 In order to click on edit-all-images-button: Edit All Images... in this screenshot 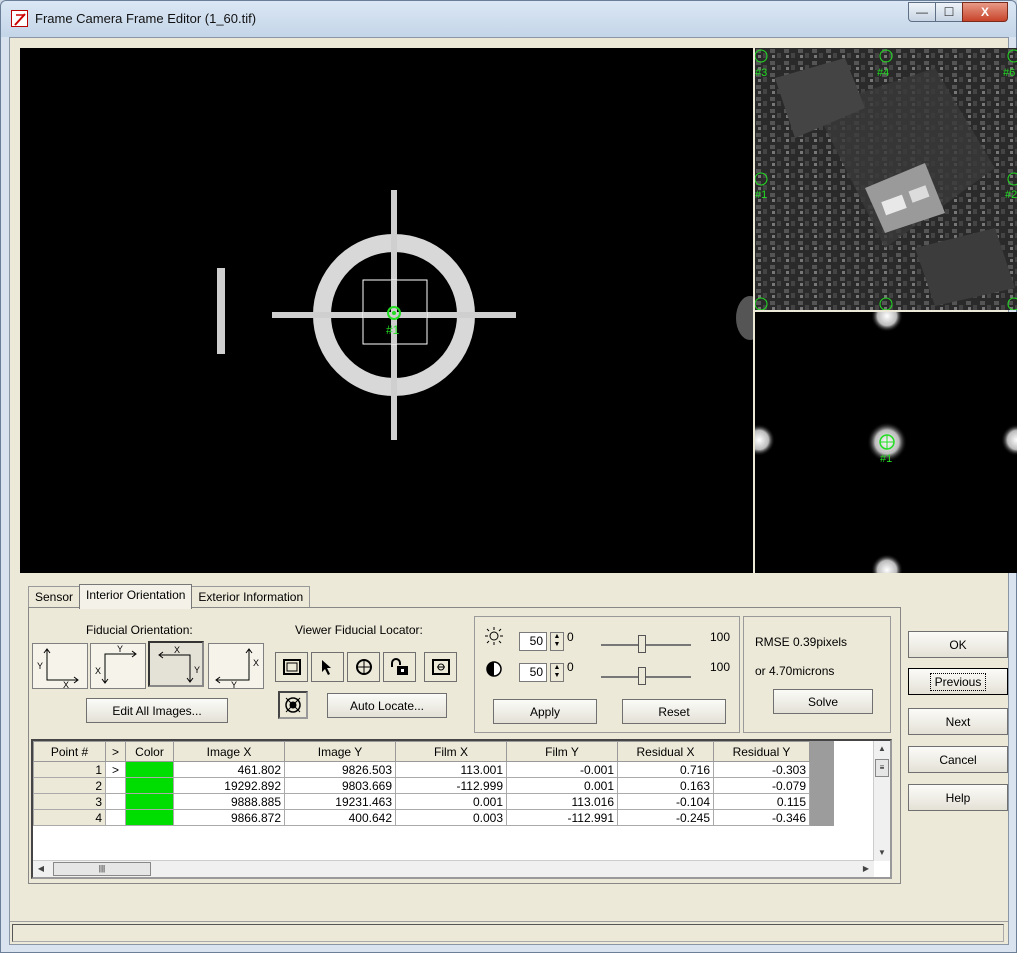, I will do `click(157, 710)`.